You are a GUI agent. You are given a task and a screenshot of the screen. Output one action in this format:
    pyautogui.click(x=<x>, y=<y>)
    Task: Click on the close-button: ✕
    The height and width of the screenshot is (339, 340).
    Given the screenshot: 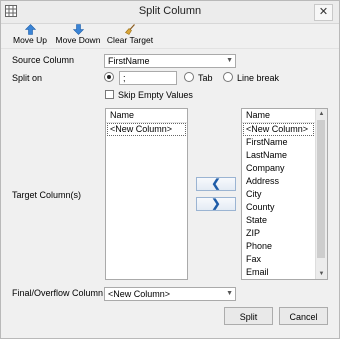 What is the action you would take?
    pyautogui.click(x=323, y=12)
    